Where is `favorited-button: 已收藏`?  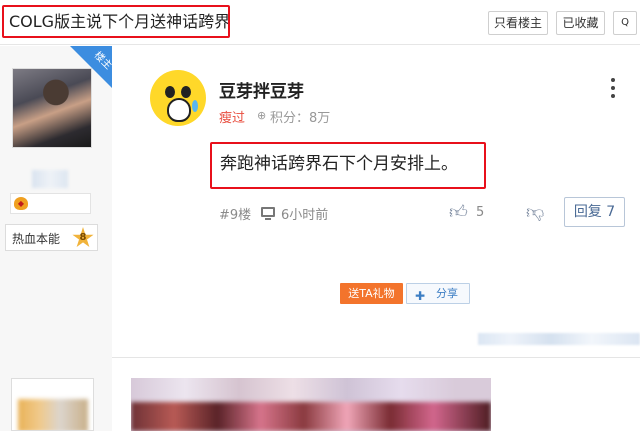 favorited-button: 已收藏 is located at coordinates (580, 23).